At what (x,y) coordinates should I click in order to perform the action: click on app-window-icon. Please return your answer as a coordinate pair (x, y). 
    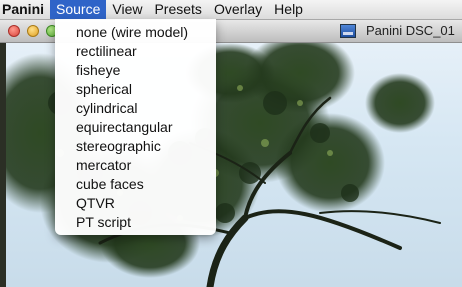
    Looking at the image, I should click on (348, 31).